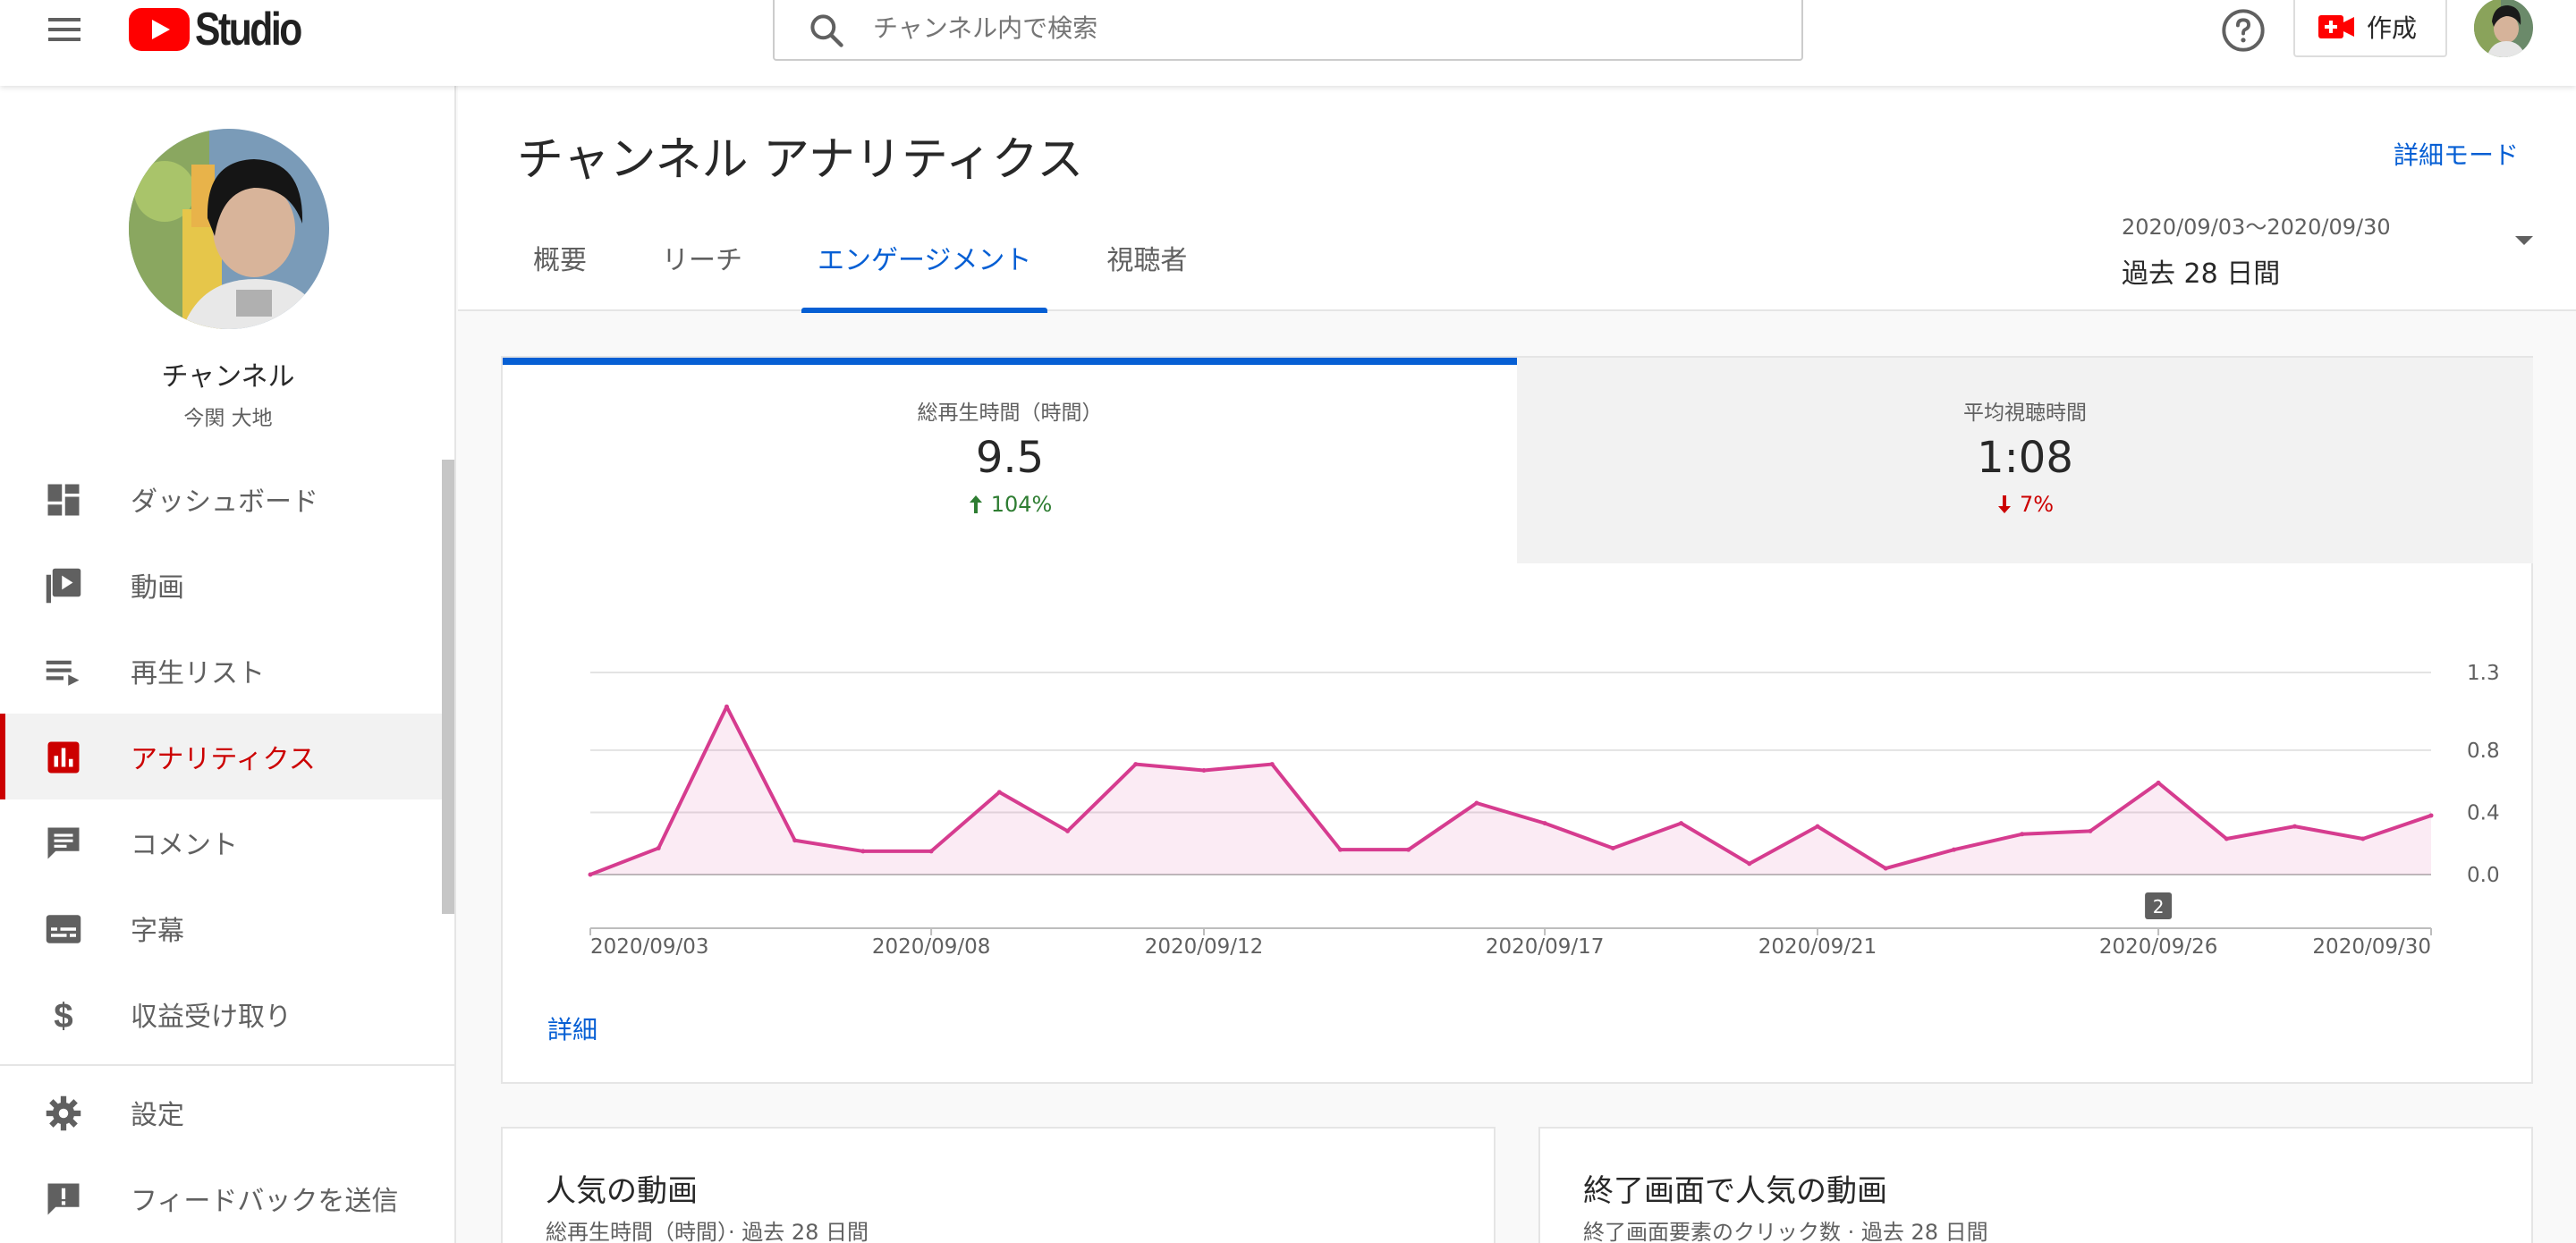 This screenshot has height=1243, width=2576. I want to click on advanced-mode-link: 詳細モード, so click(2456, 154).